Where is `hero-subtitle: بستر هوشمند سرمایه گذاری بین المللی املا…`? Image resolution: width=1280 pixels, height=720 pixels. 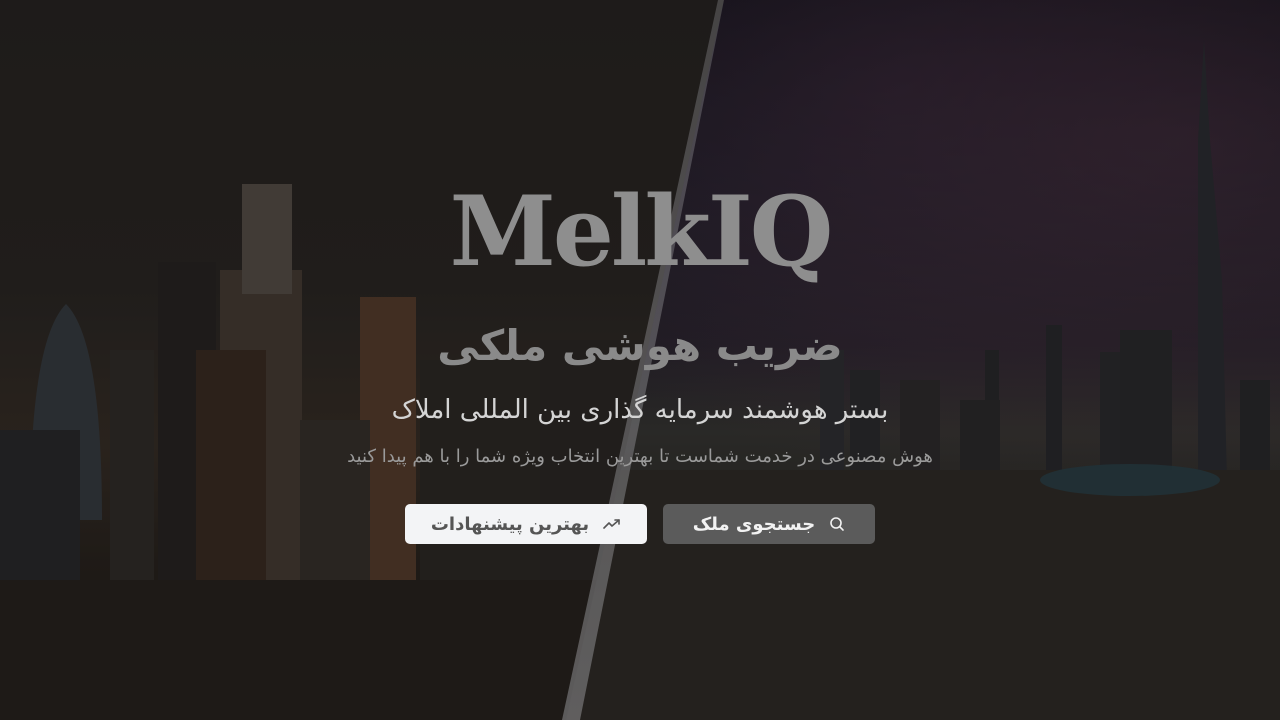
hero-subtitle: بستر هوشمند سرمایه گذاری بین المللی املا… is located at coordinates (640, 410).